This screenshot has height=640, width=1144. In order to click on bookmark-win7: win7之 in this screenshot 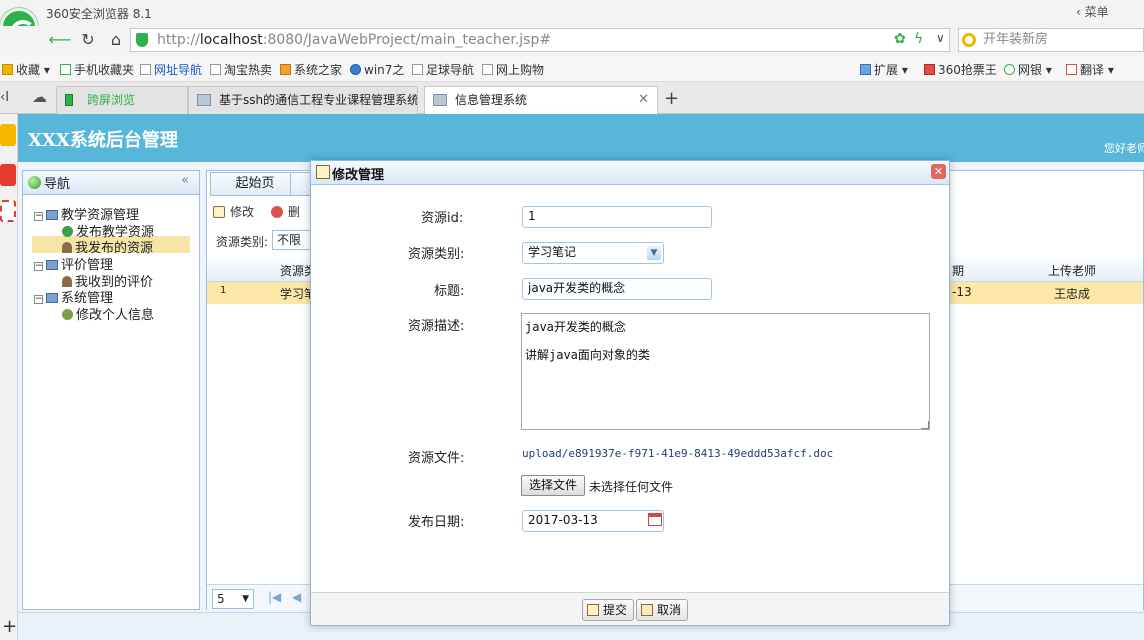, I will do `click(377, 69)`.